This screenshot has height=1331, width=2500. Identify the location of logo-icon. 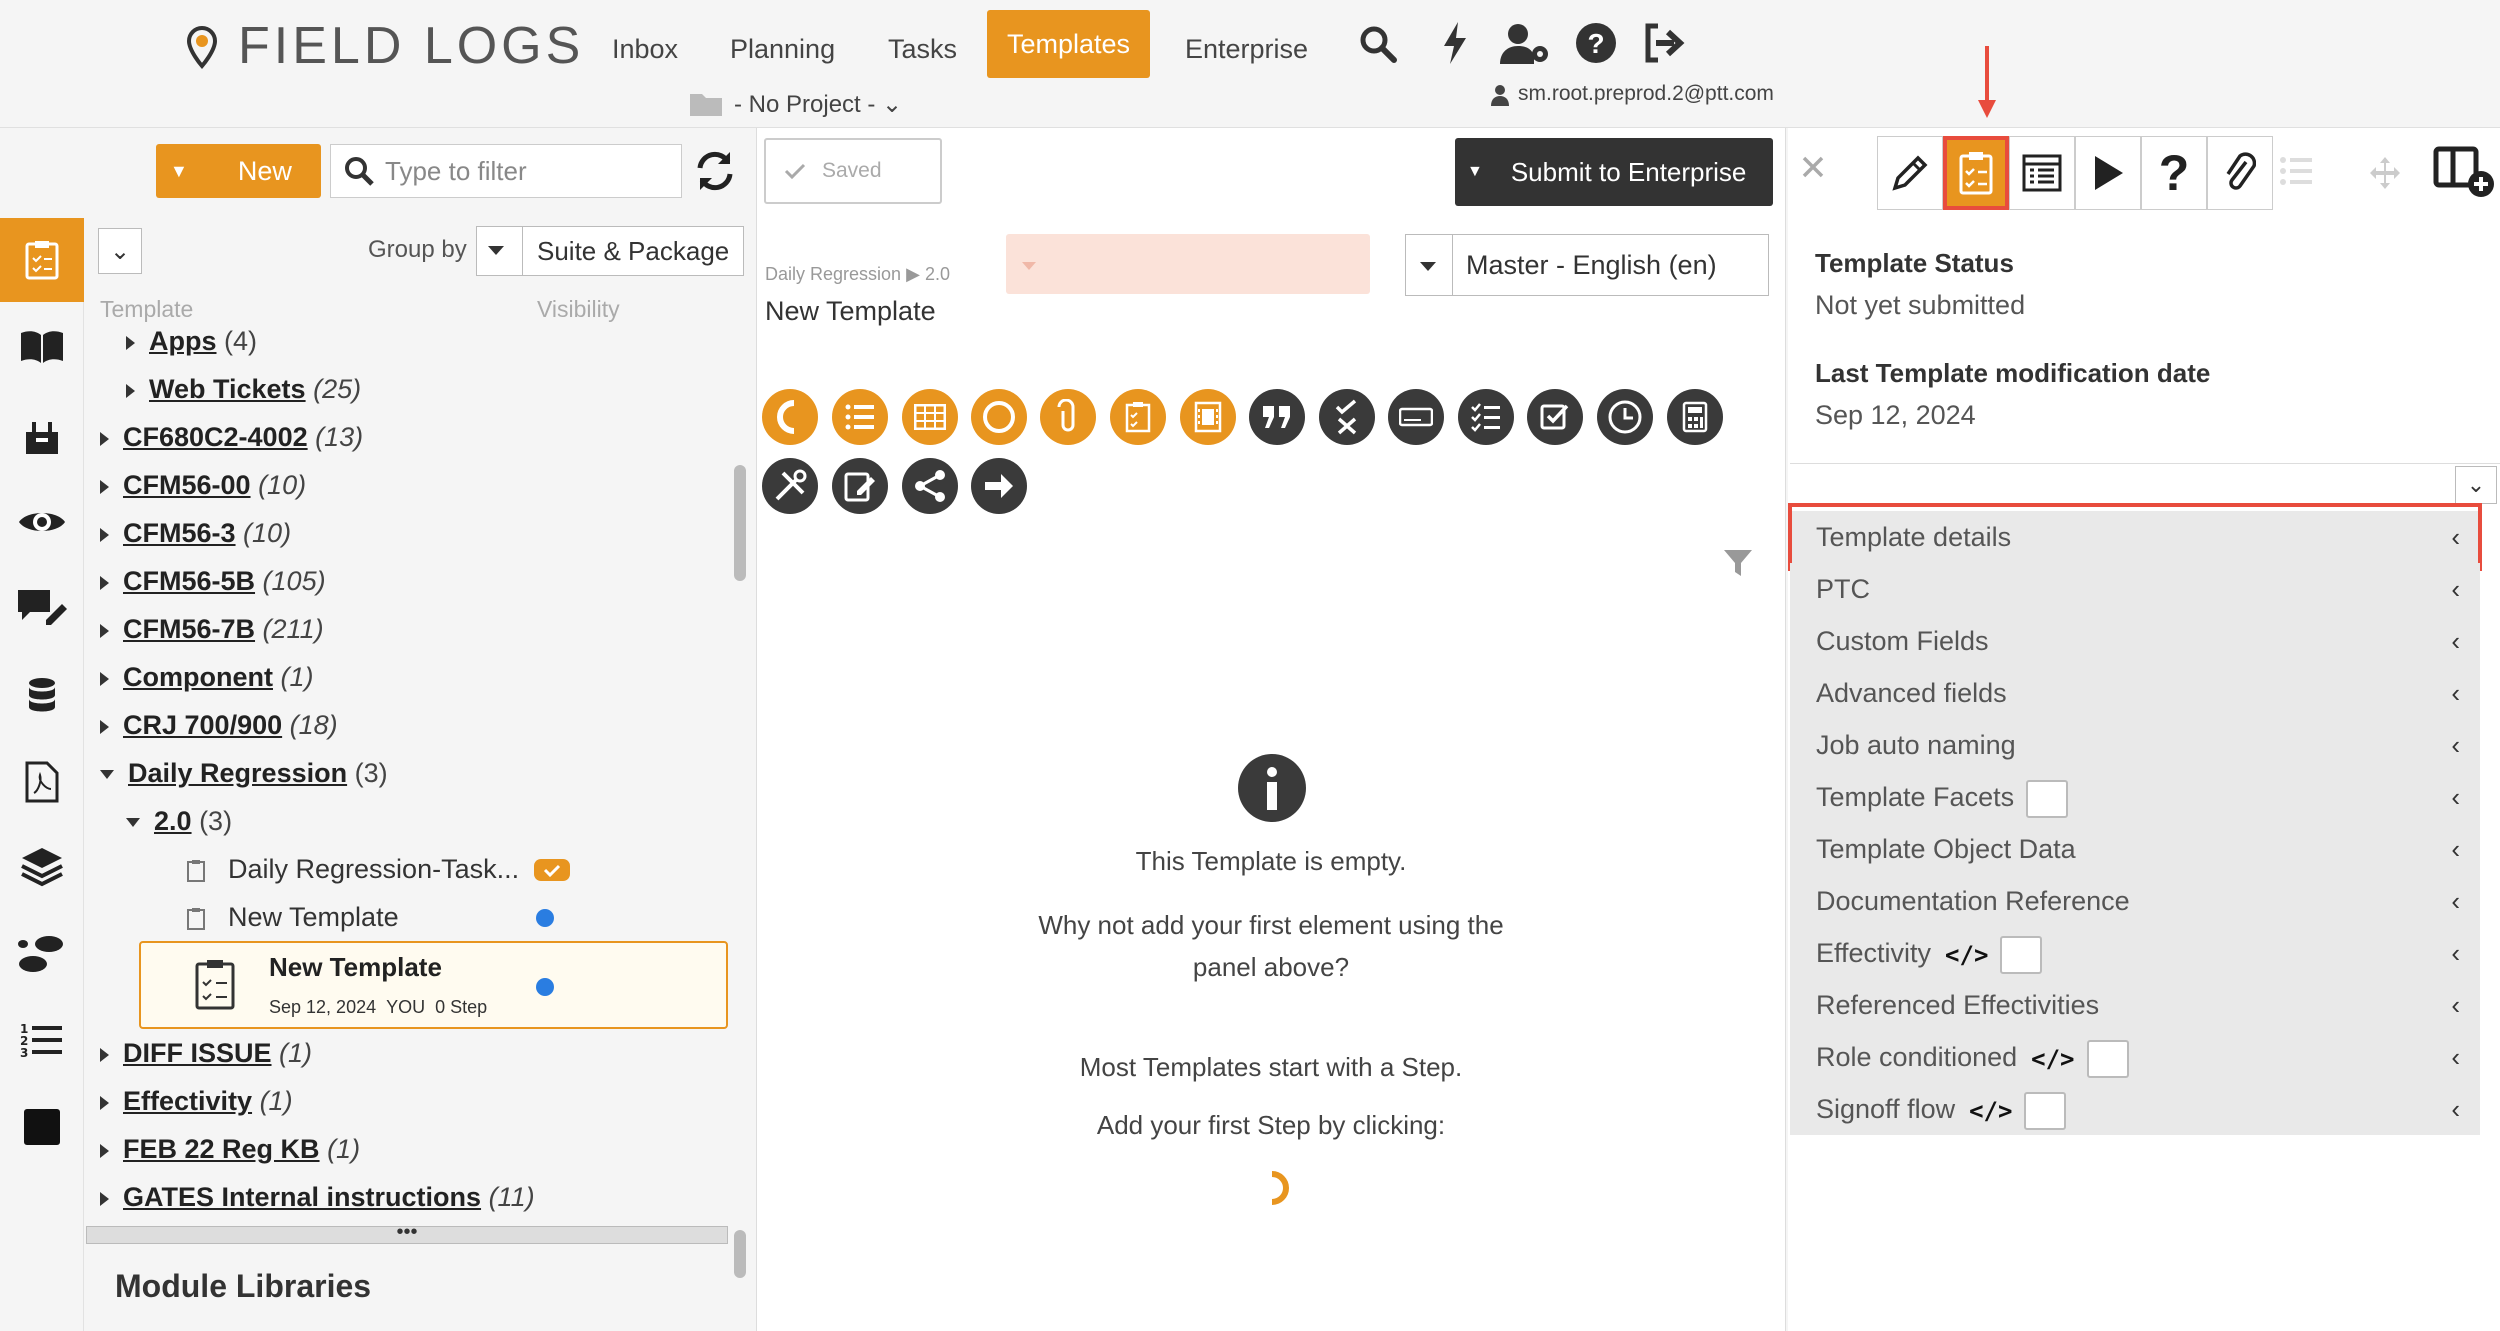
(202, 47).